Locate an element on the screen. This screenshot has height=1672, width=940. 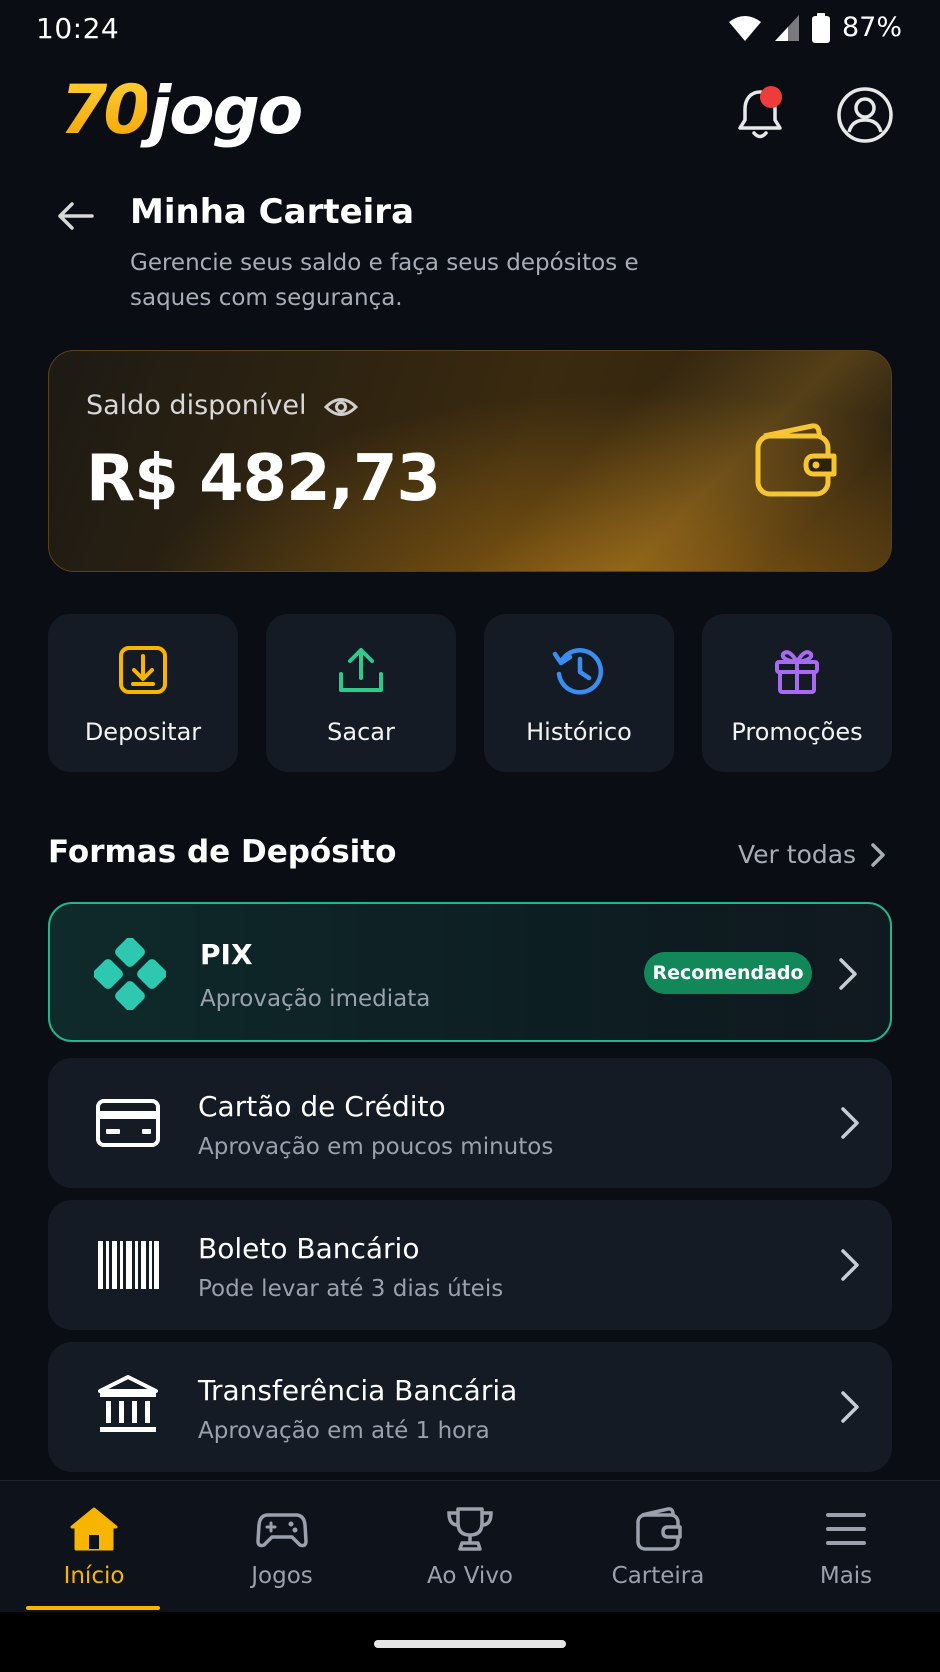
method-title: Boleto Bancário is located at coordinates (309, 1248).